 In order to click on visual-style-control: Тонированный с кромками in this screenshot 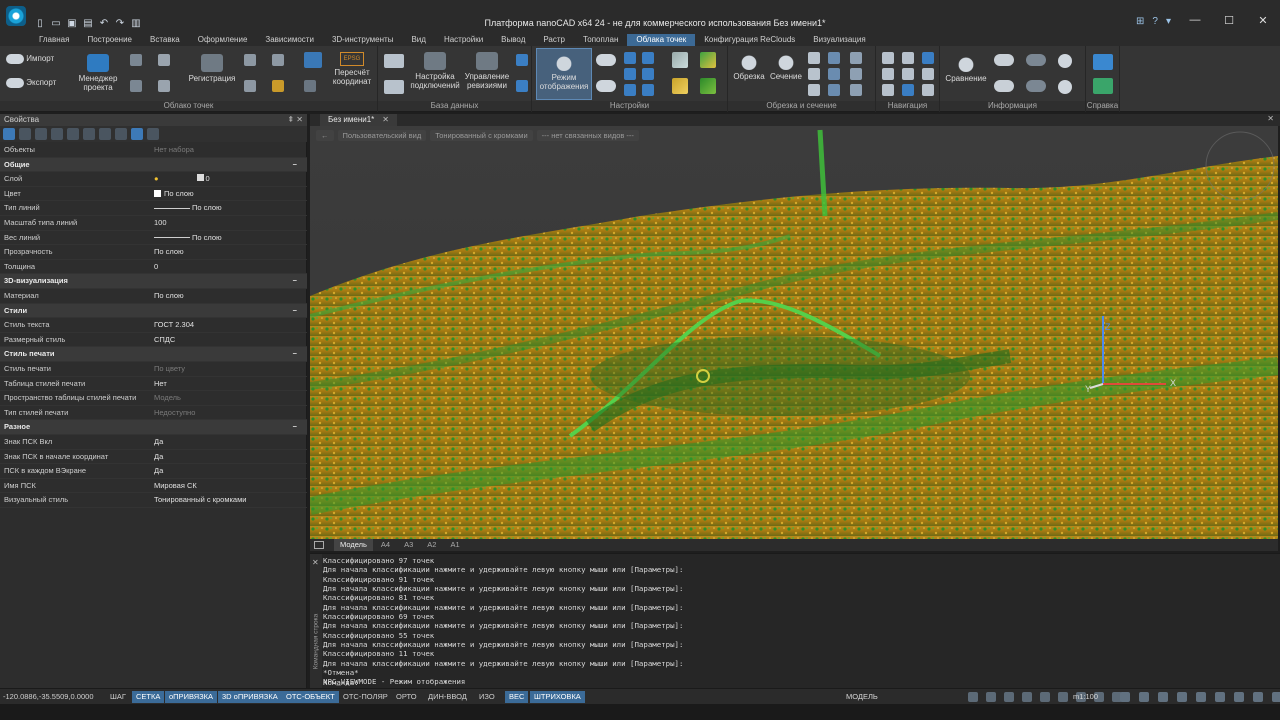, I will do `click(481, 135)`.